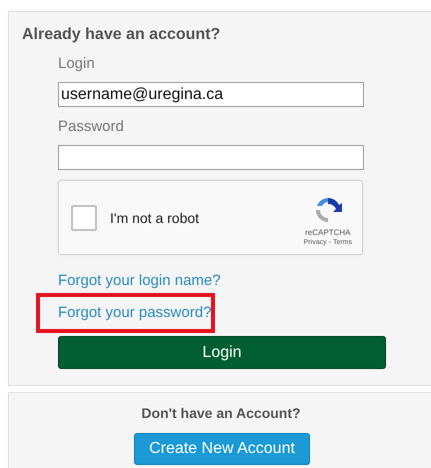 The width and height of the screenshot is (431, 468). Describe the element at coordinates (84, 217) in the screenshot. I see `captcha-checkbox` at that location.